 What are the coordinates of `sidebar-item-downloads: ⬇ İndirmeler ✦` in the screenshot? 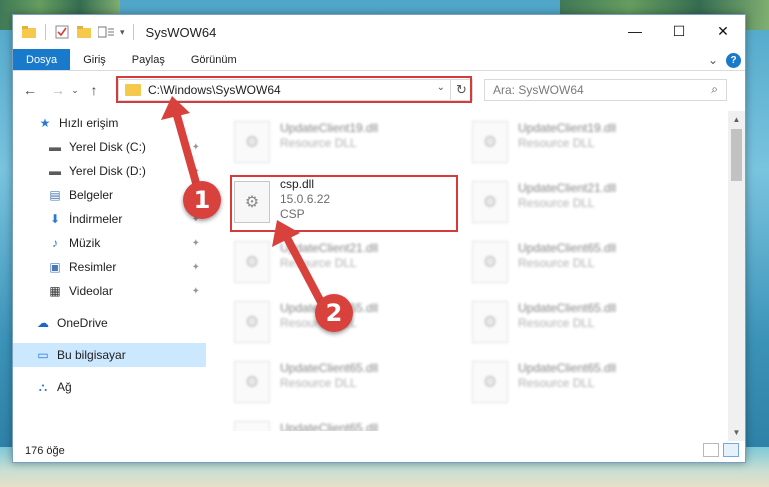 It's located at (109, 219).